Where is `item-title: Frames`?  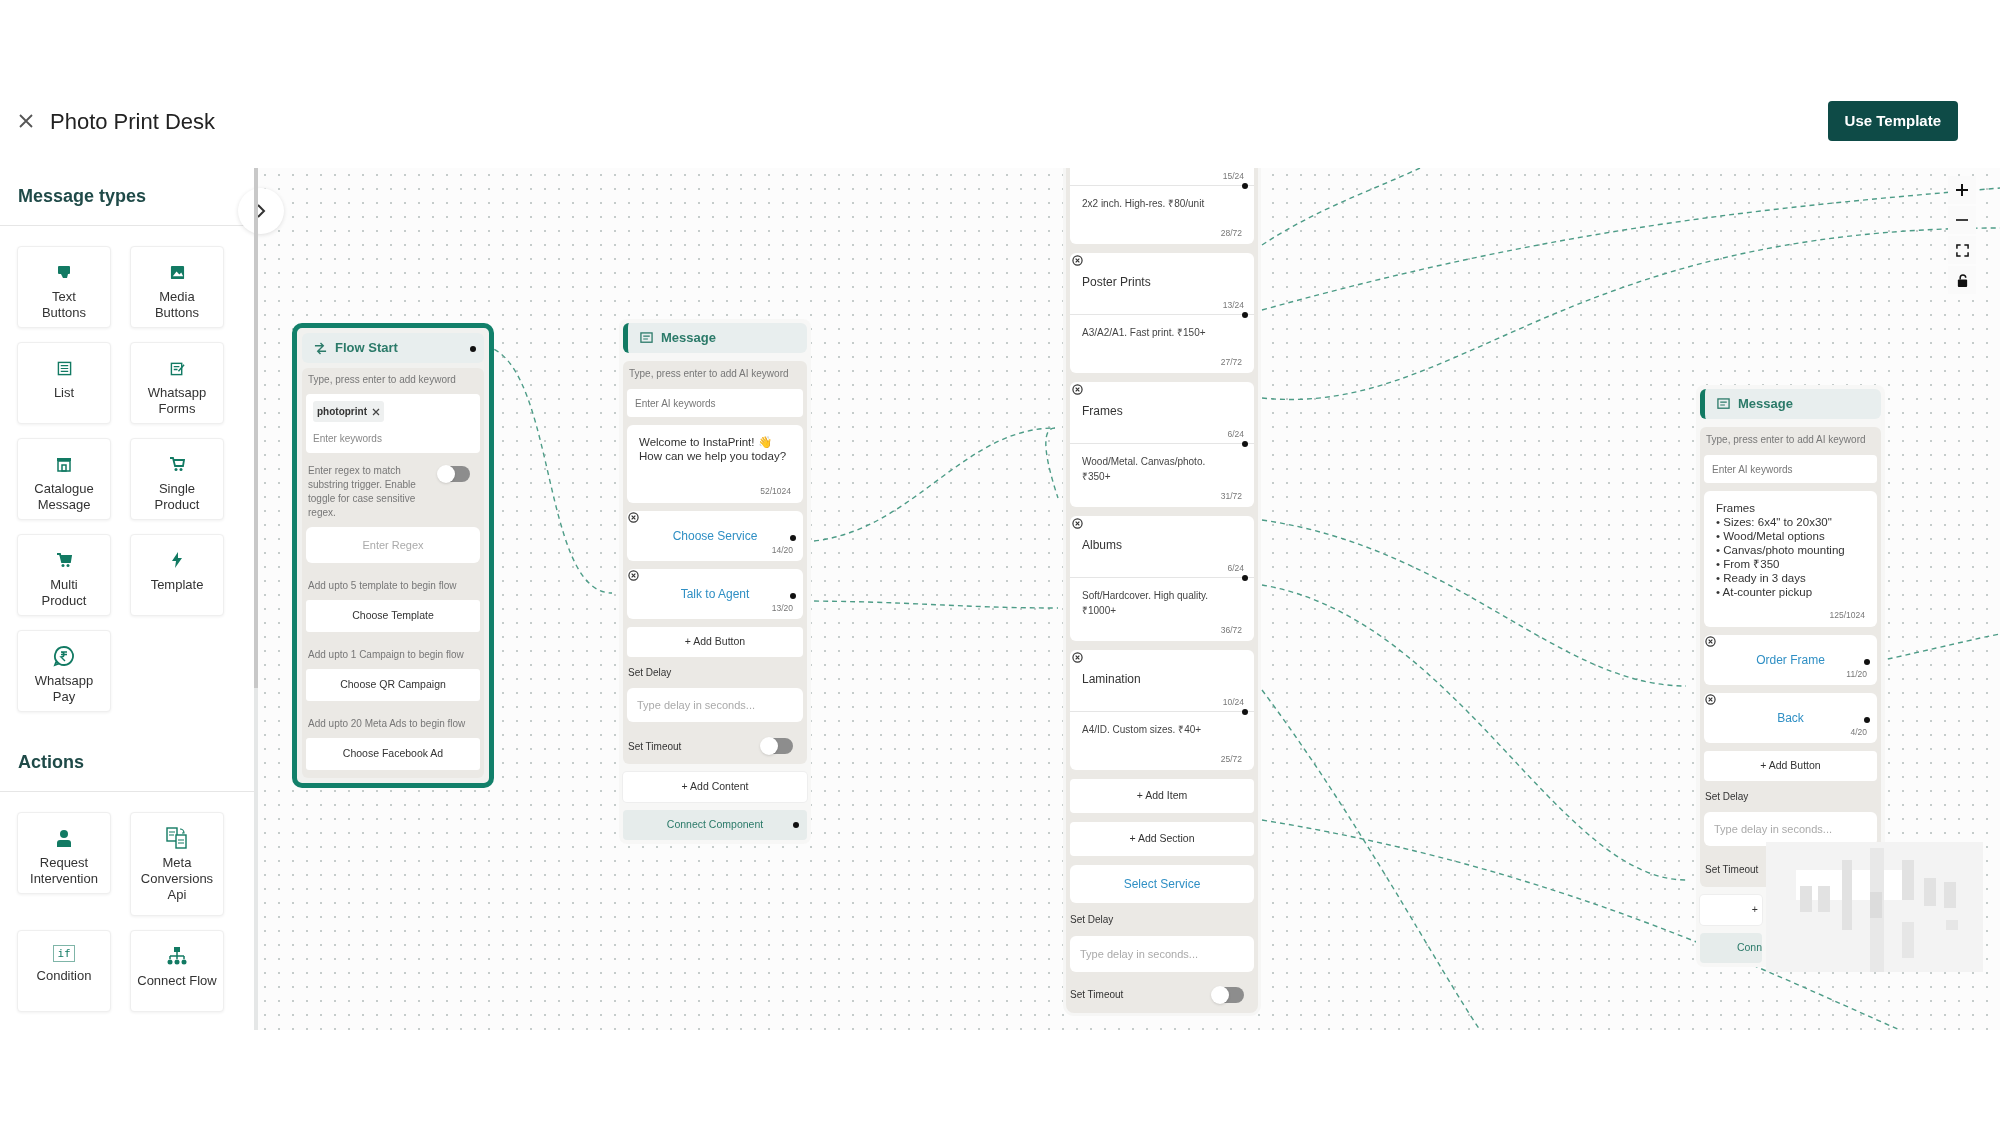 item-title: Frames is located at coordinates (1102, 411).